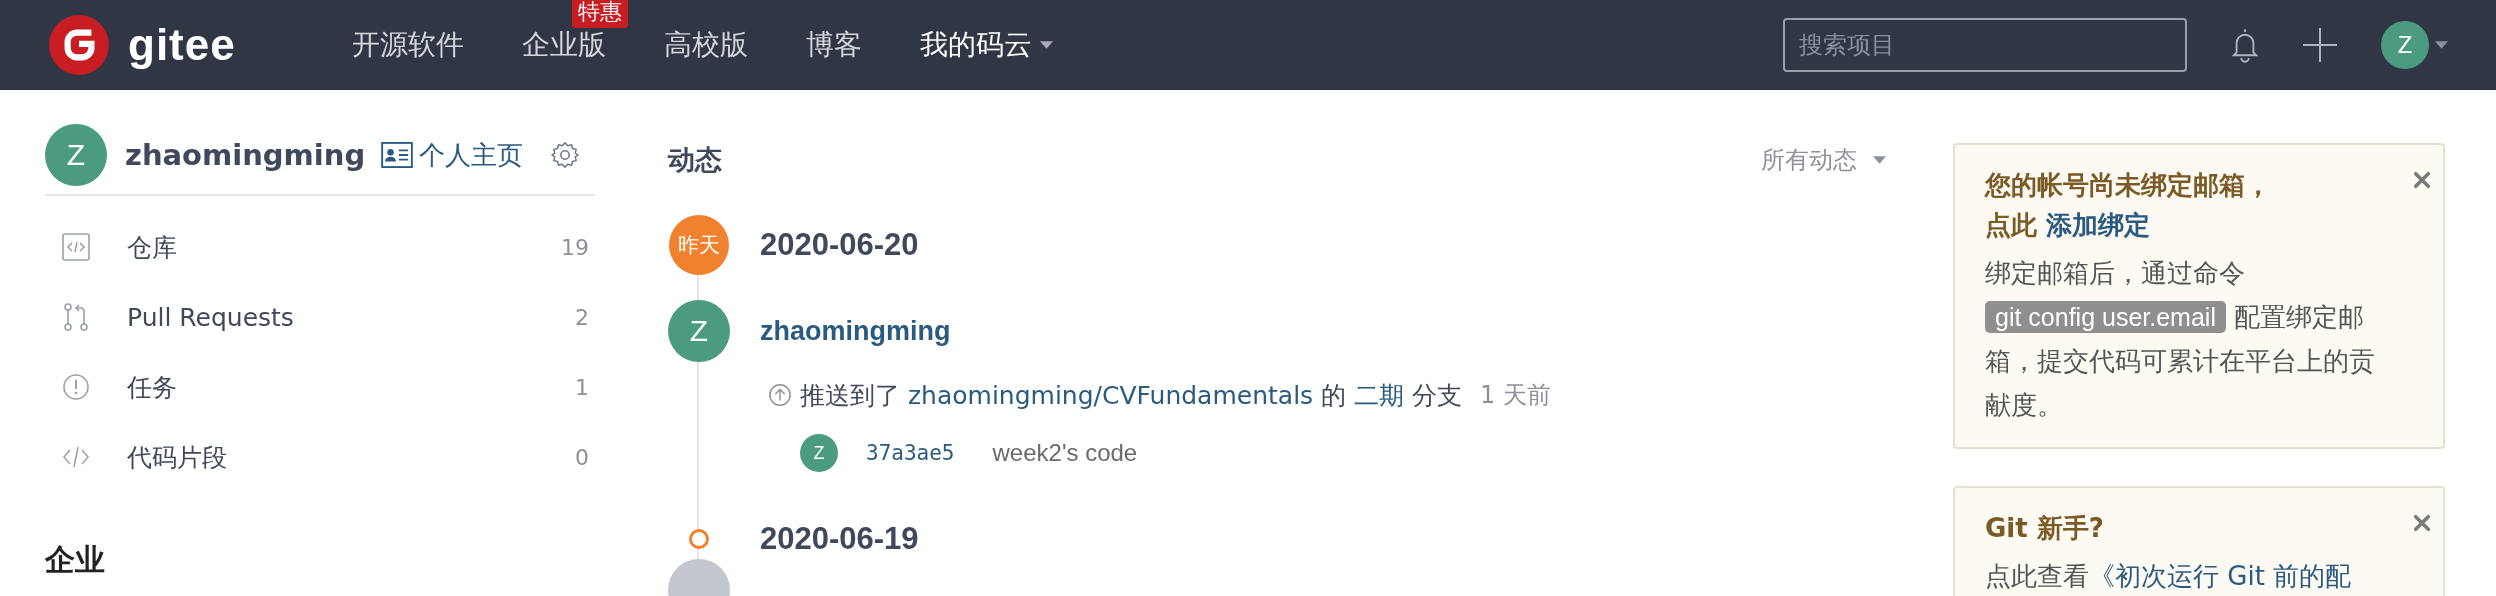 The height and width of the screenshot is (596, 2496). What do you see at coordinates (1379, 395) in the screenshot?
I see `branch-link: 二期` at bounding box center [1379, 395].